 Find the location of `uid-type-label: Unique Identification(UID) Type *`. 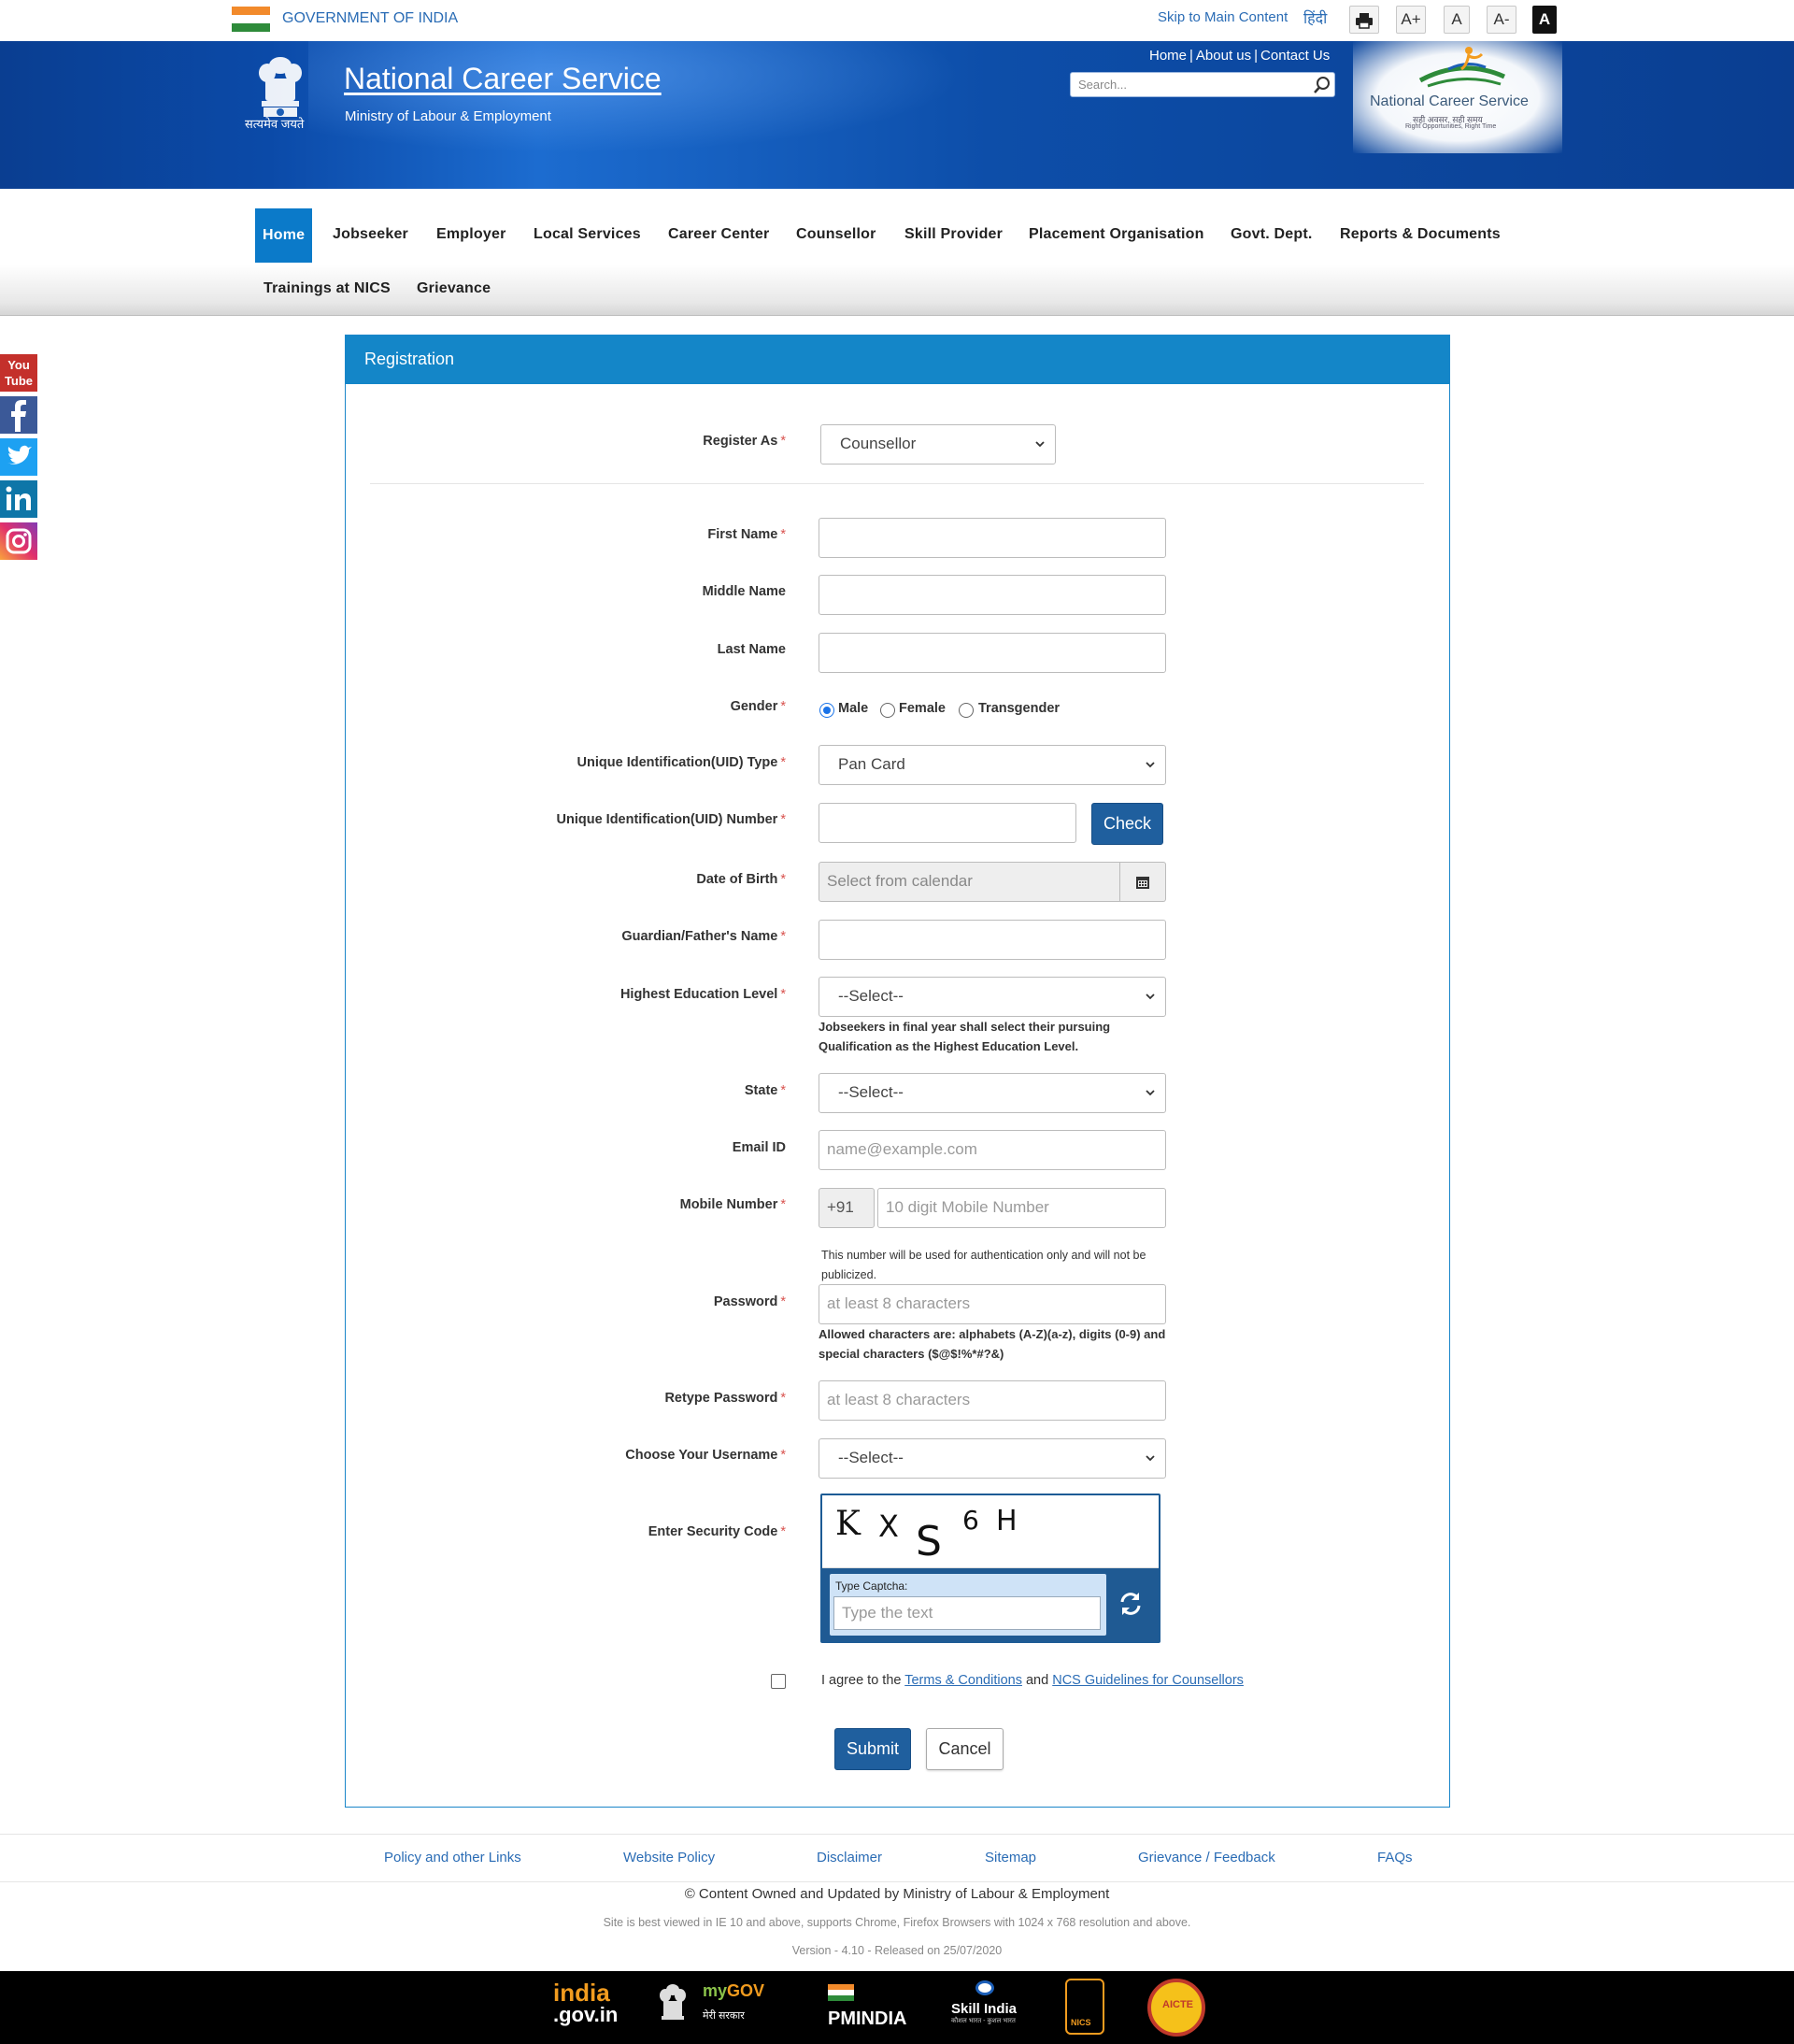

uid-type-label: Unique Identification(UID) Type * is located at coordinates (681, 762).